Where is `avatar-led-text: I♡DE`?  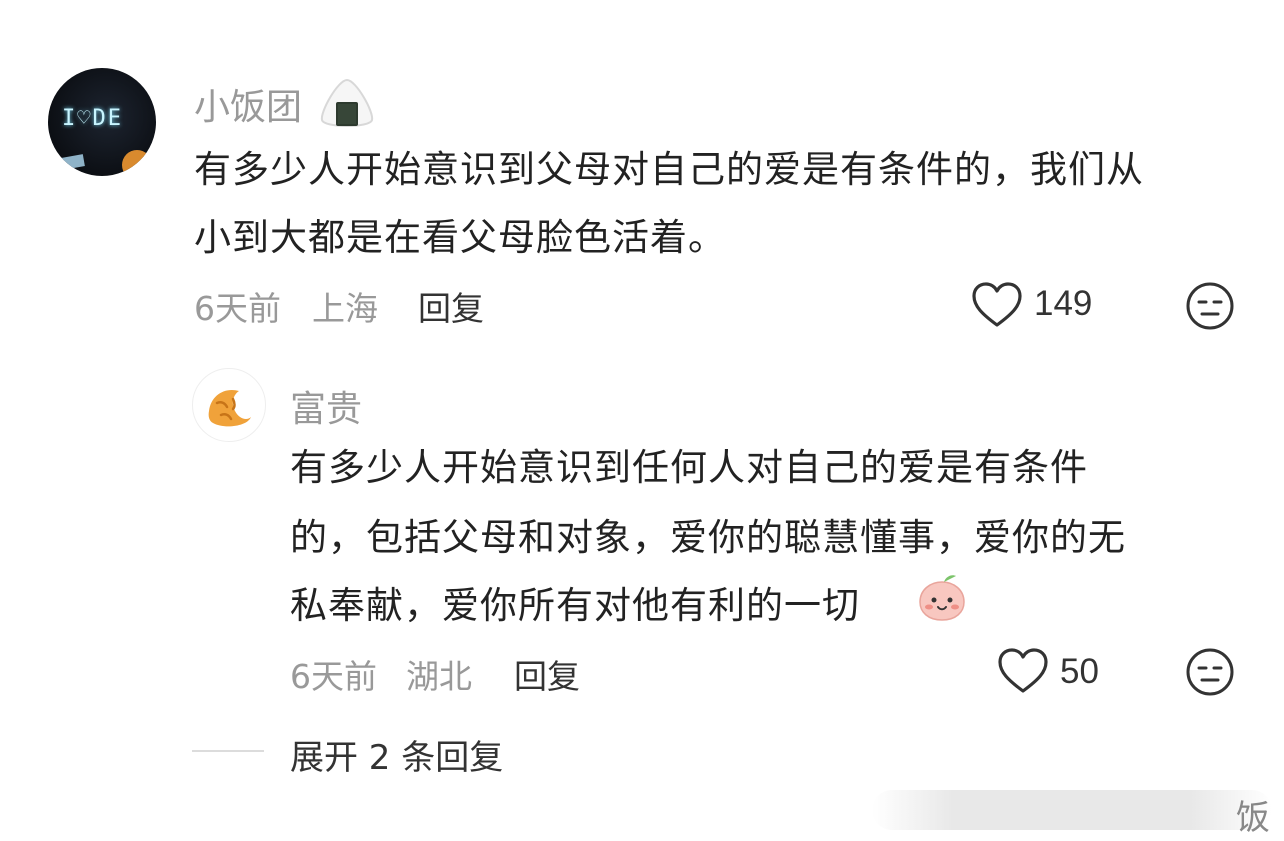
avatar-led-text: I♡DE is located at coordinates (92, 118).